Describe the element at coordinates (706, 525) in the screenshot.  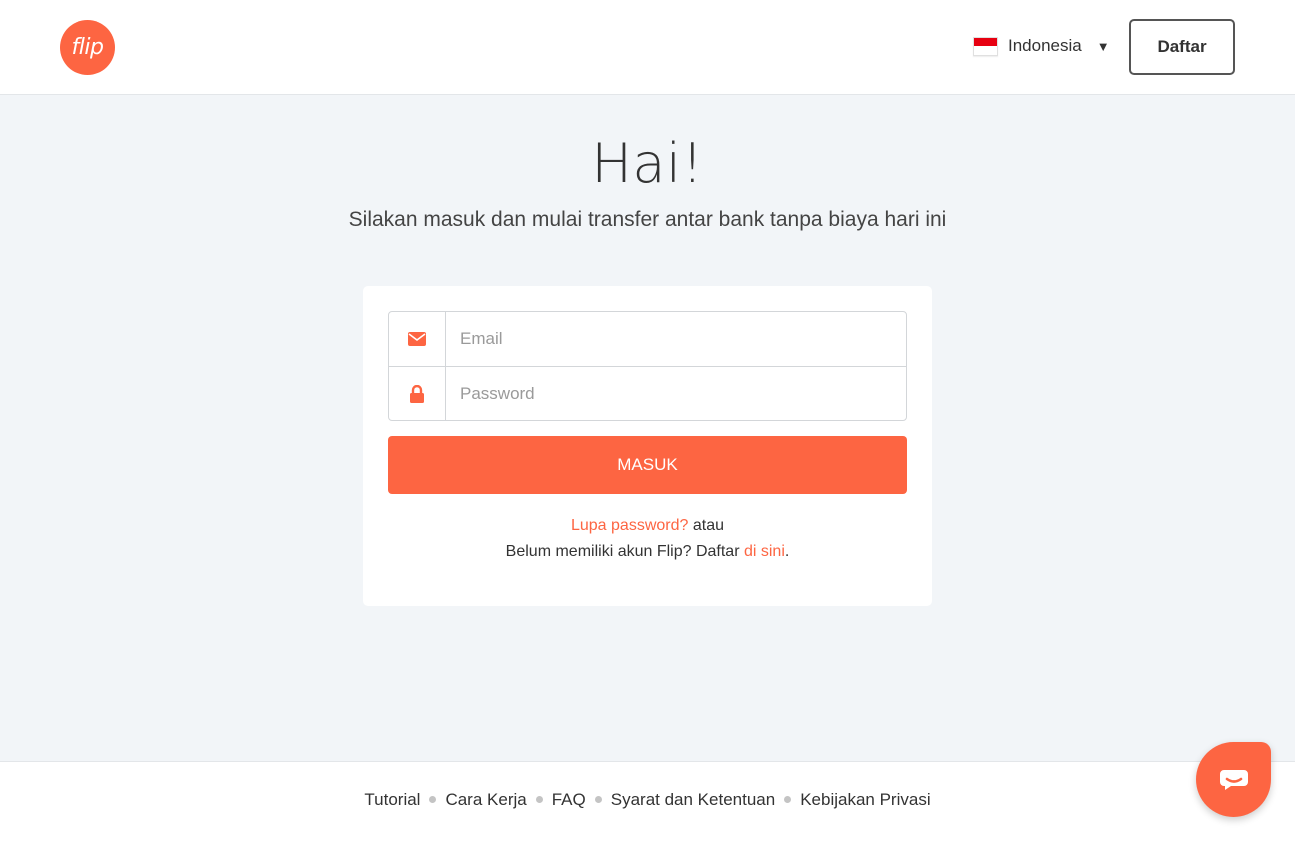
I see `or-text: atau` at that location.